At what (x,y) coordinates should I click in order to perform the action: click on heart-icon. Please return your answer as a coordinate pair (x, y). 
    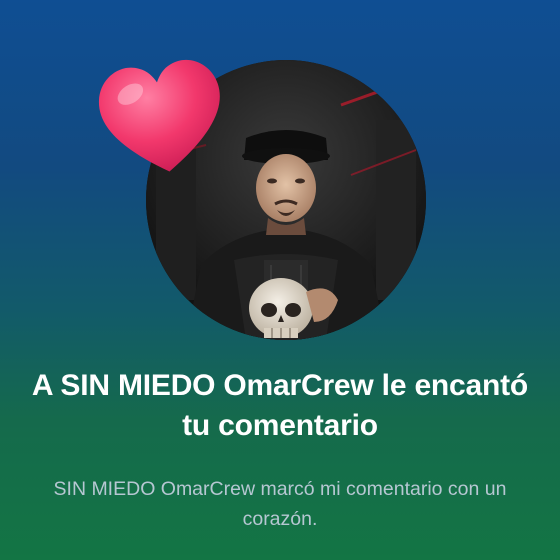
    Looking at the image, I should click on (159, 116).